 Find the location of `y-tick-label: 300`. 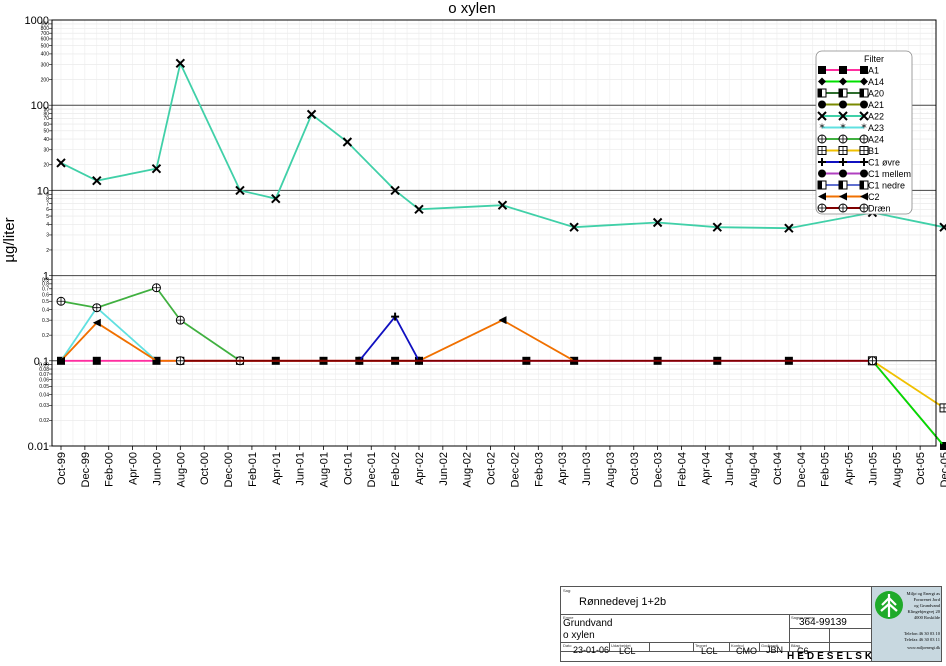

y-tick-label: 300 is located at coordinates (45, 65).